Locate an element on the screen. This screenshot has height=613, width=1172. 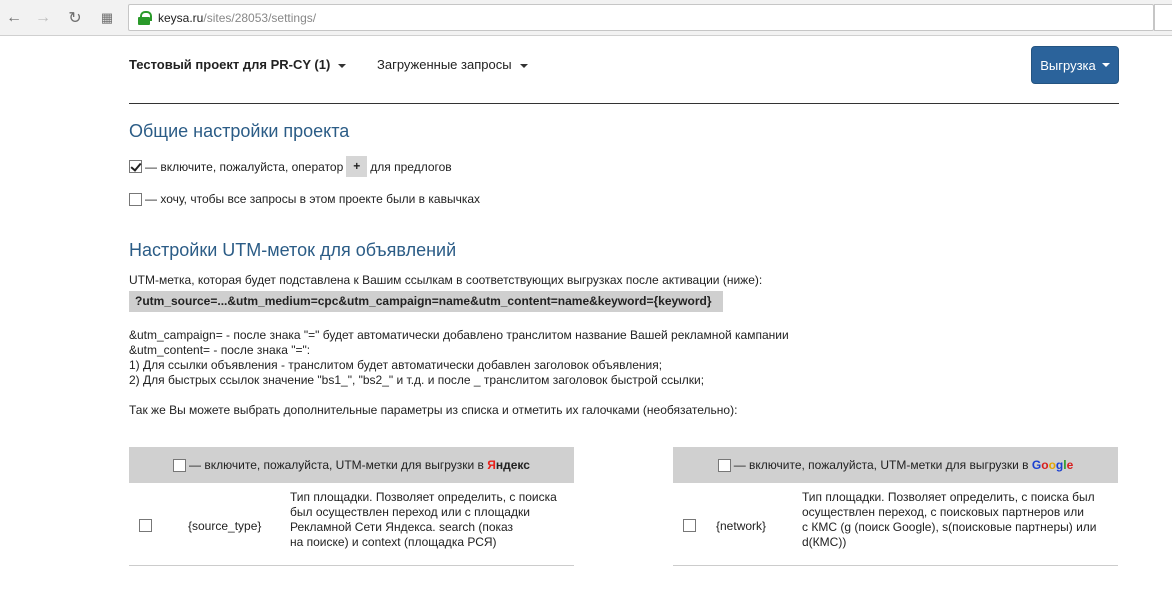
source-type-checkbox is located at coordinates (145, 525).